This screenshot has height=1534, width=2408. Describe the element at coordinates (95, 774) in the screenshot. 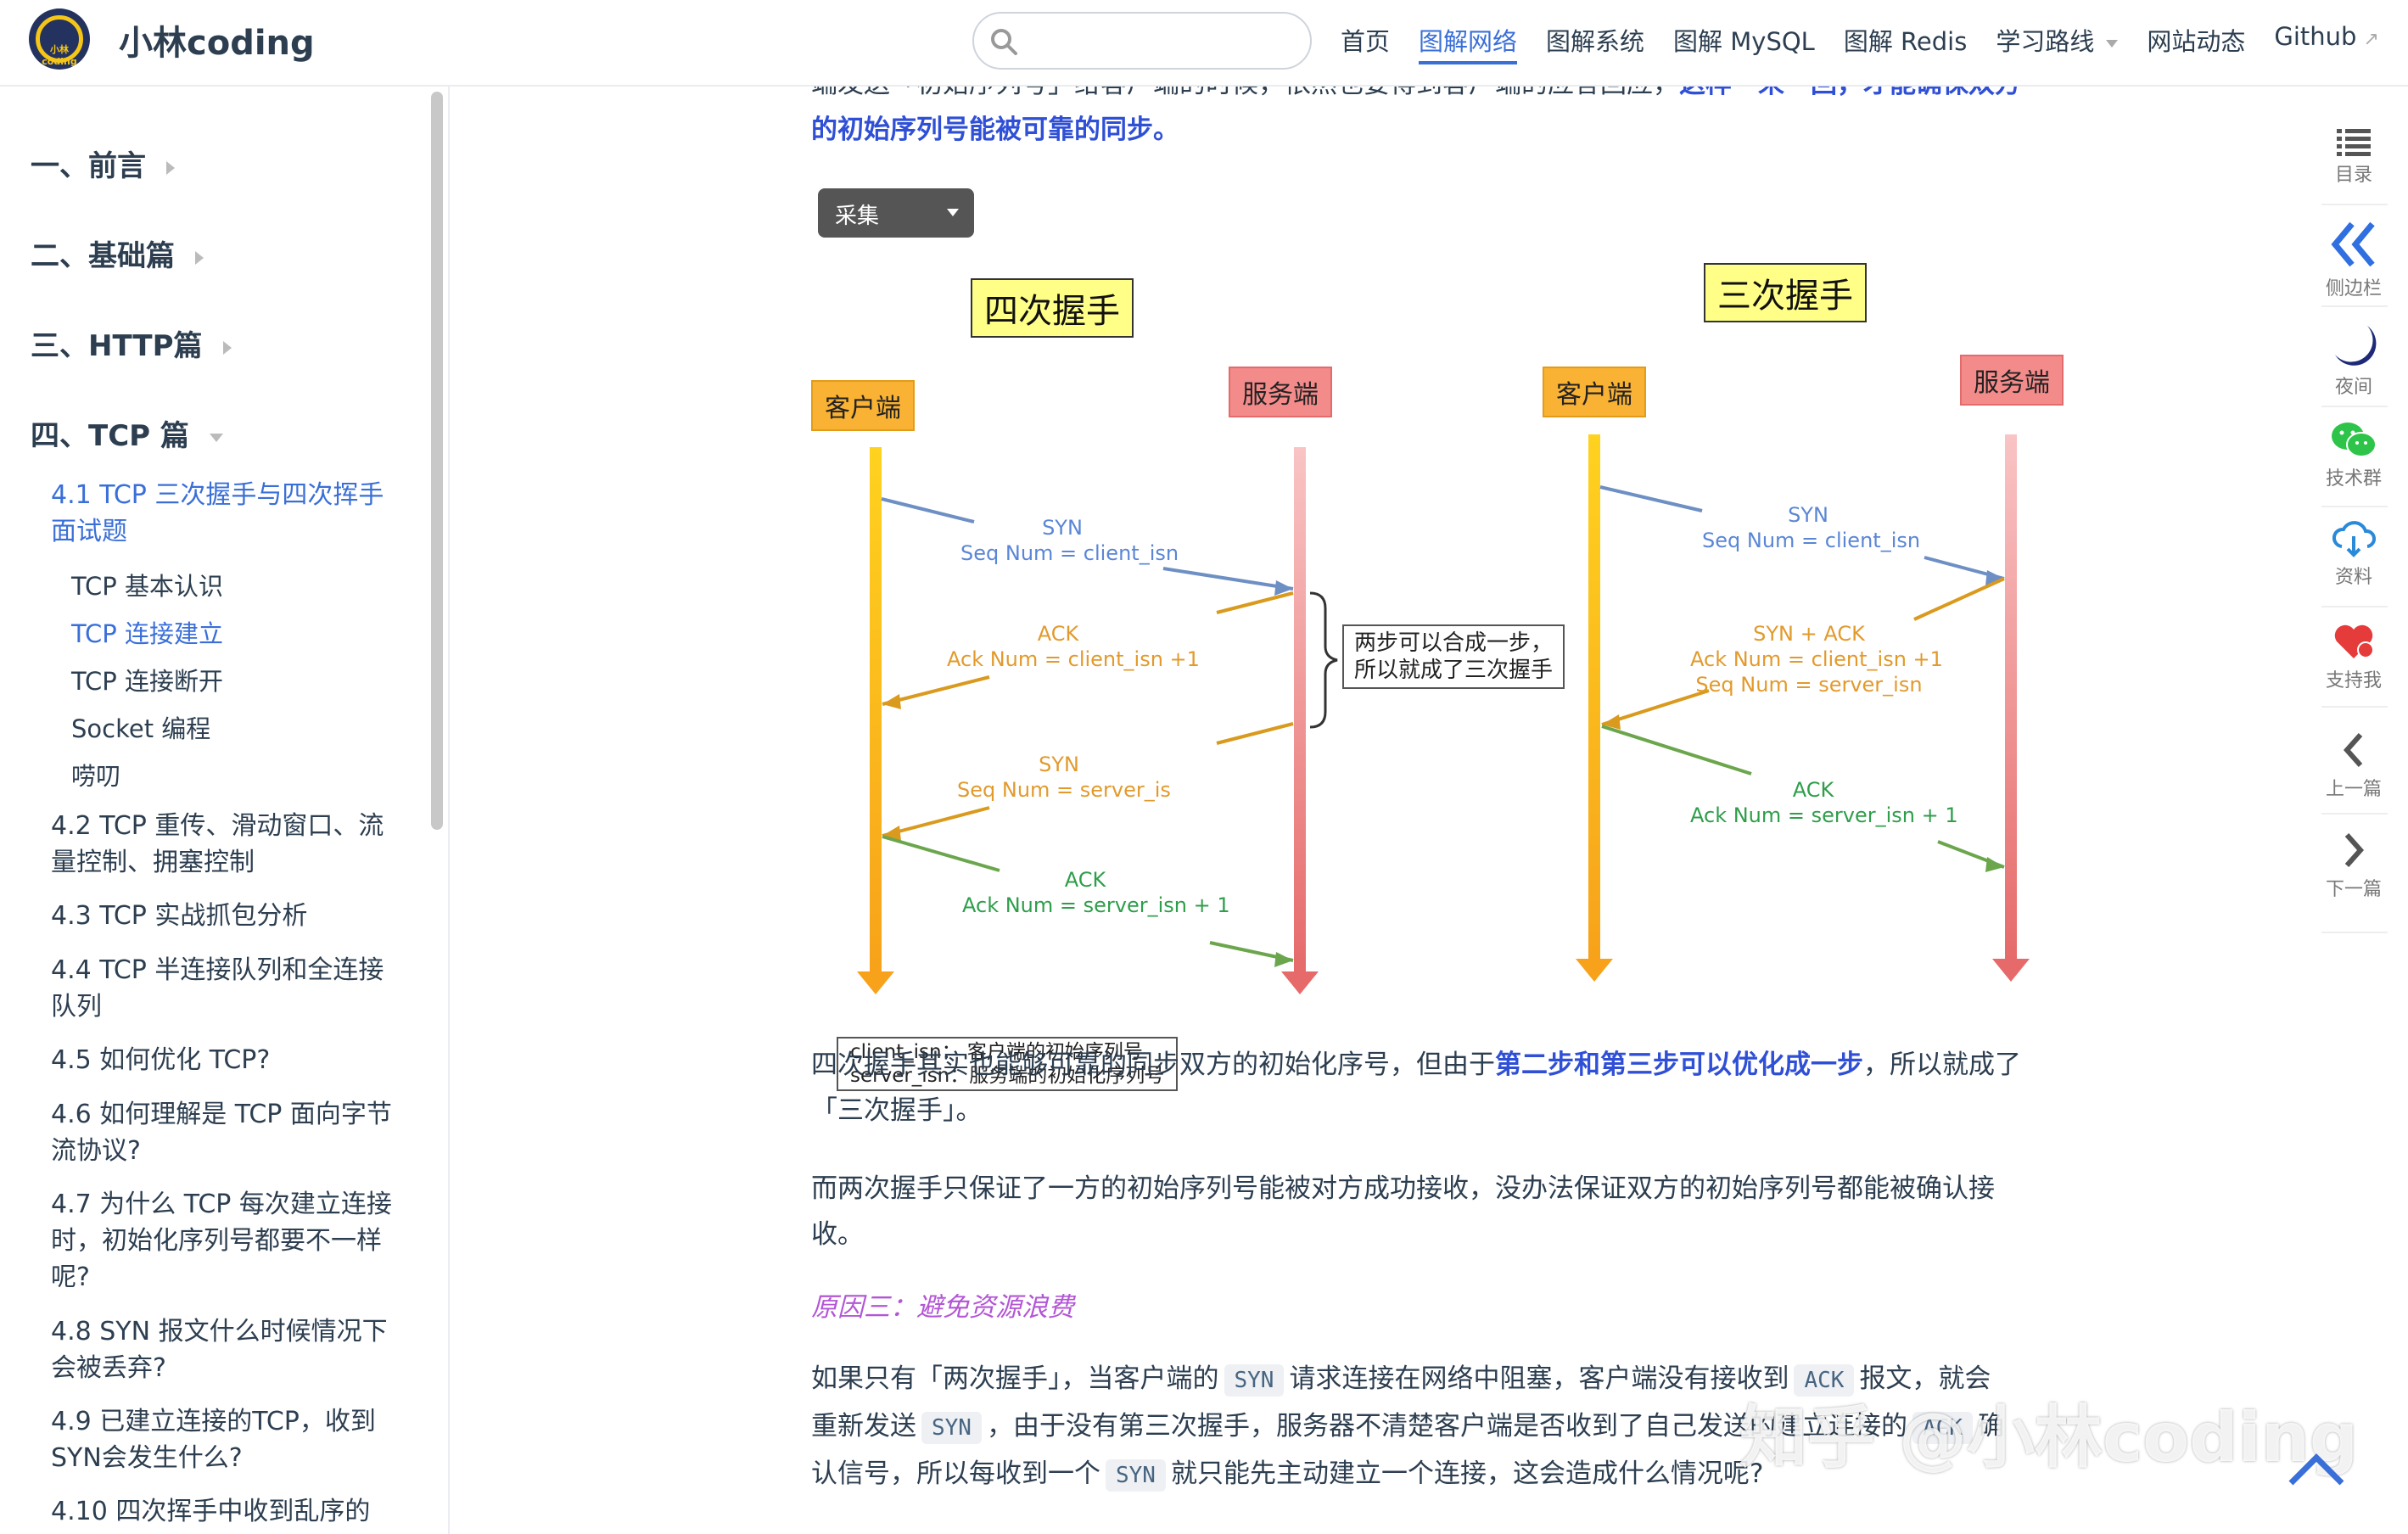

I see `sidebar-child-notes: 唠叨` at that location.